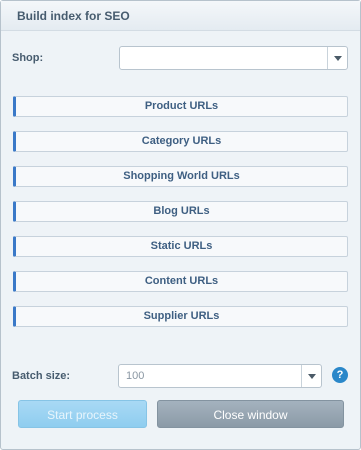  What do you see at coordinates (340, 375) in the screenshot?
I see `help-icon: ?` at bounding box center [340, 375].